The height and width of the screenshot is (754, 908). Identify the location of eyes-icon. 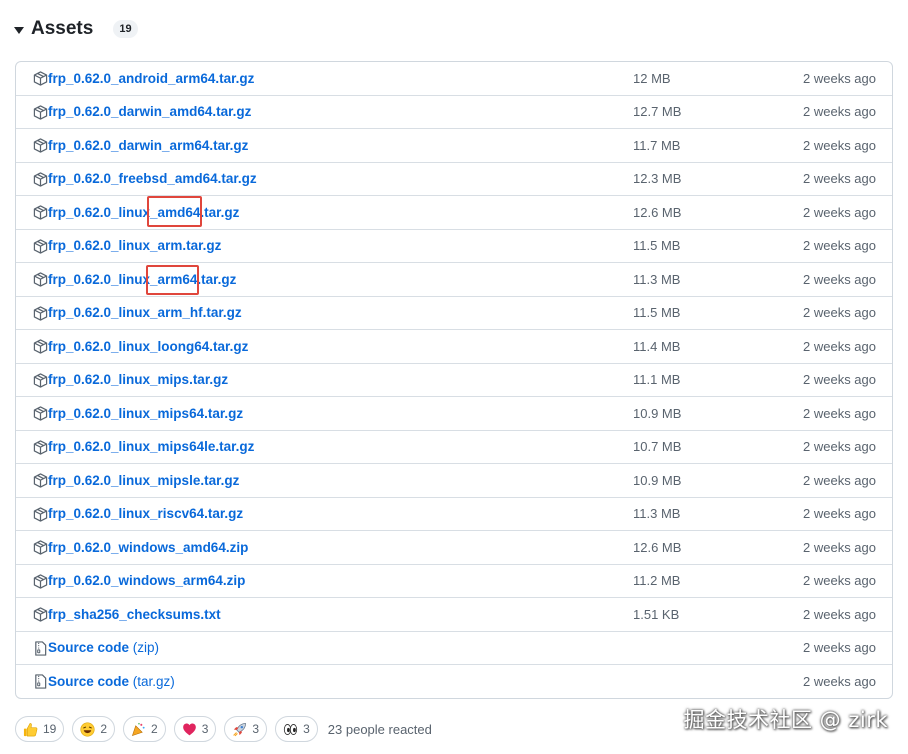
(290, 729).